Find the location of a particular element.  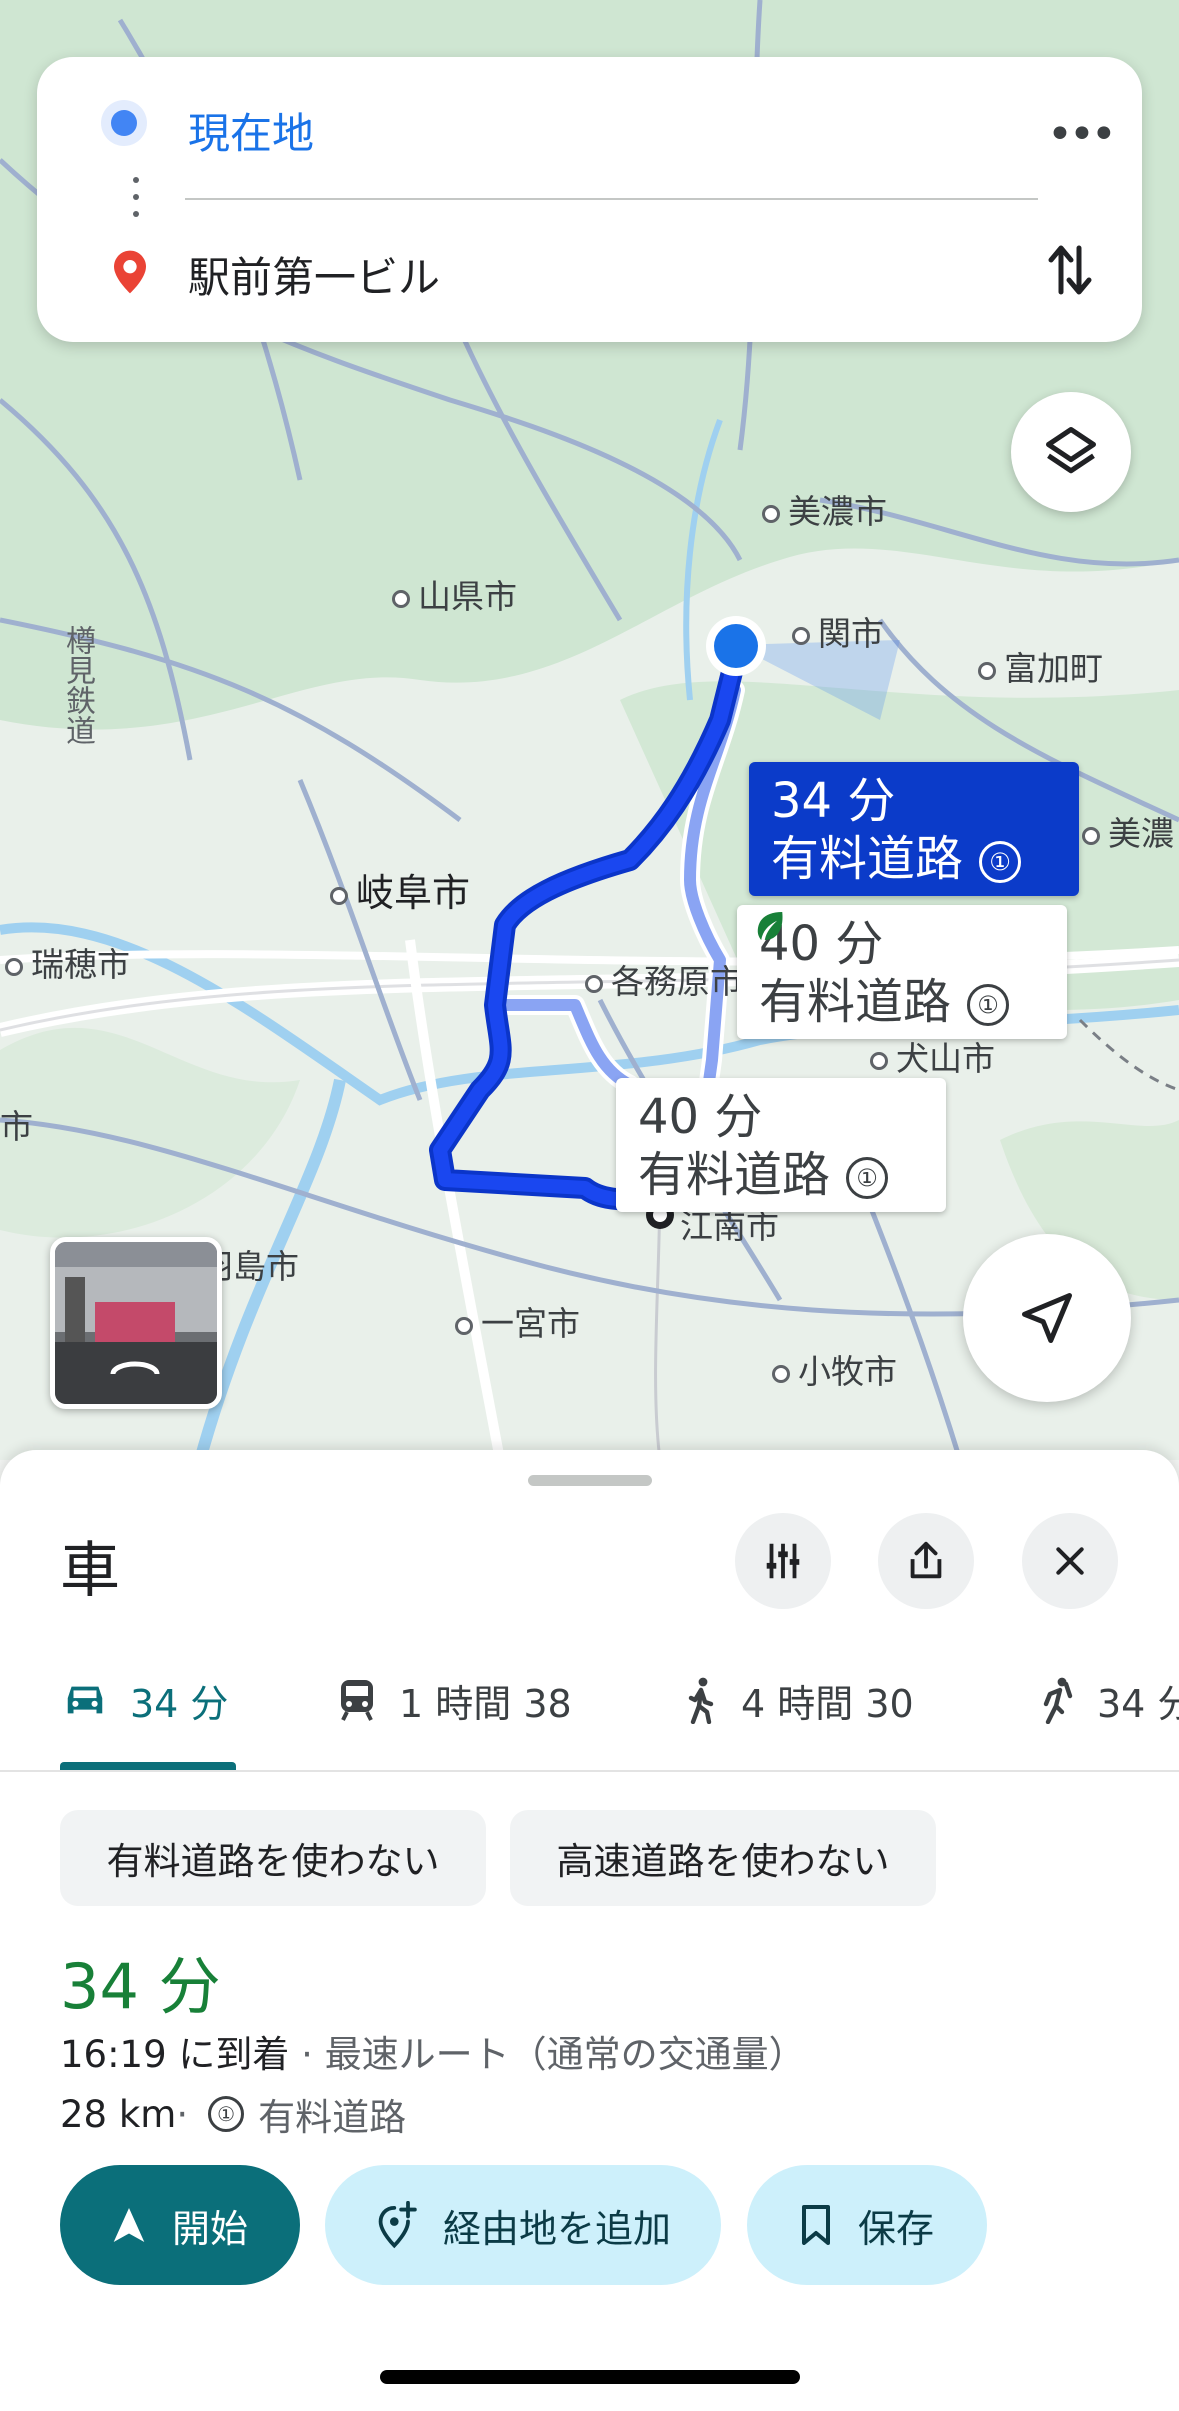

layers-icon is located at coordinates (1071, 450).